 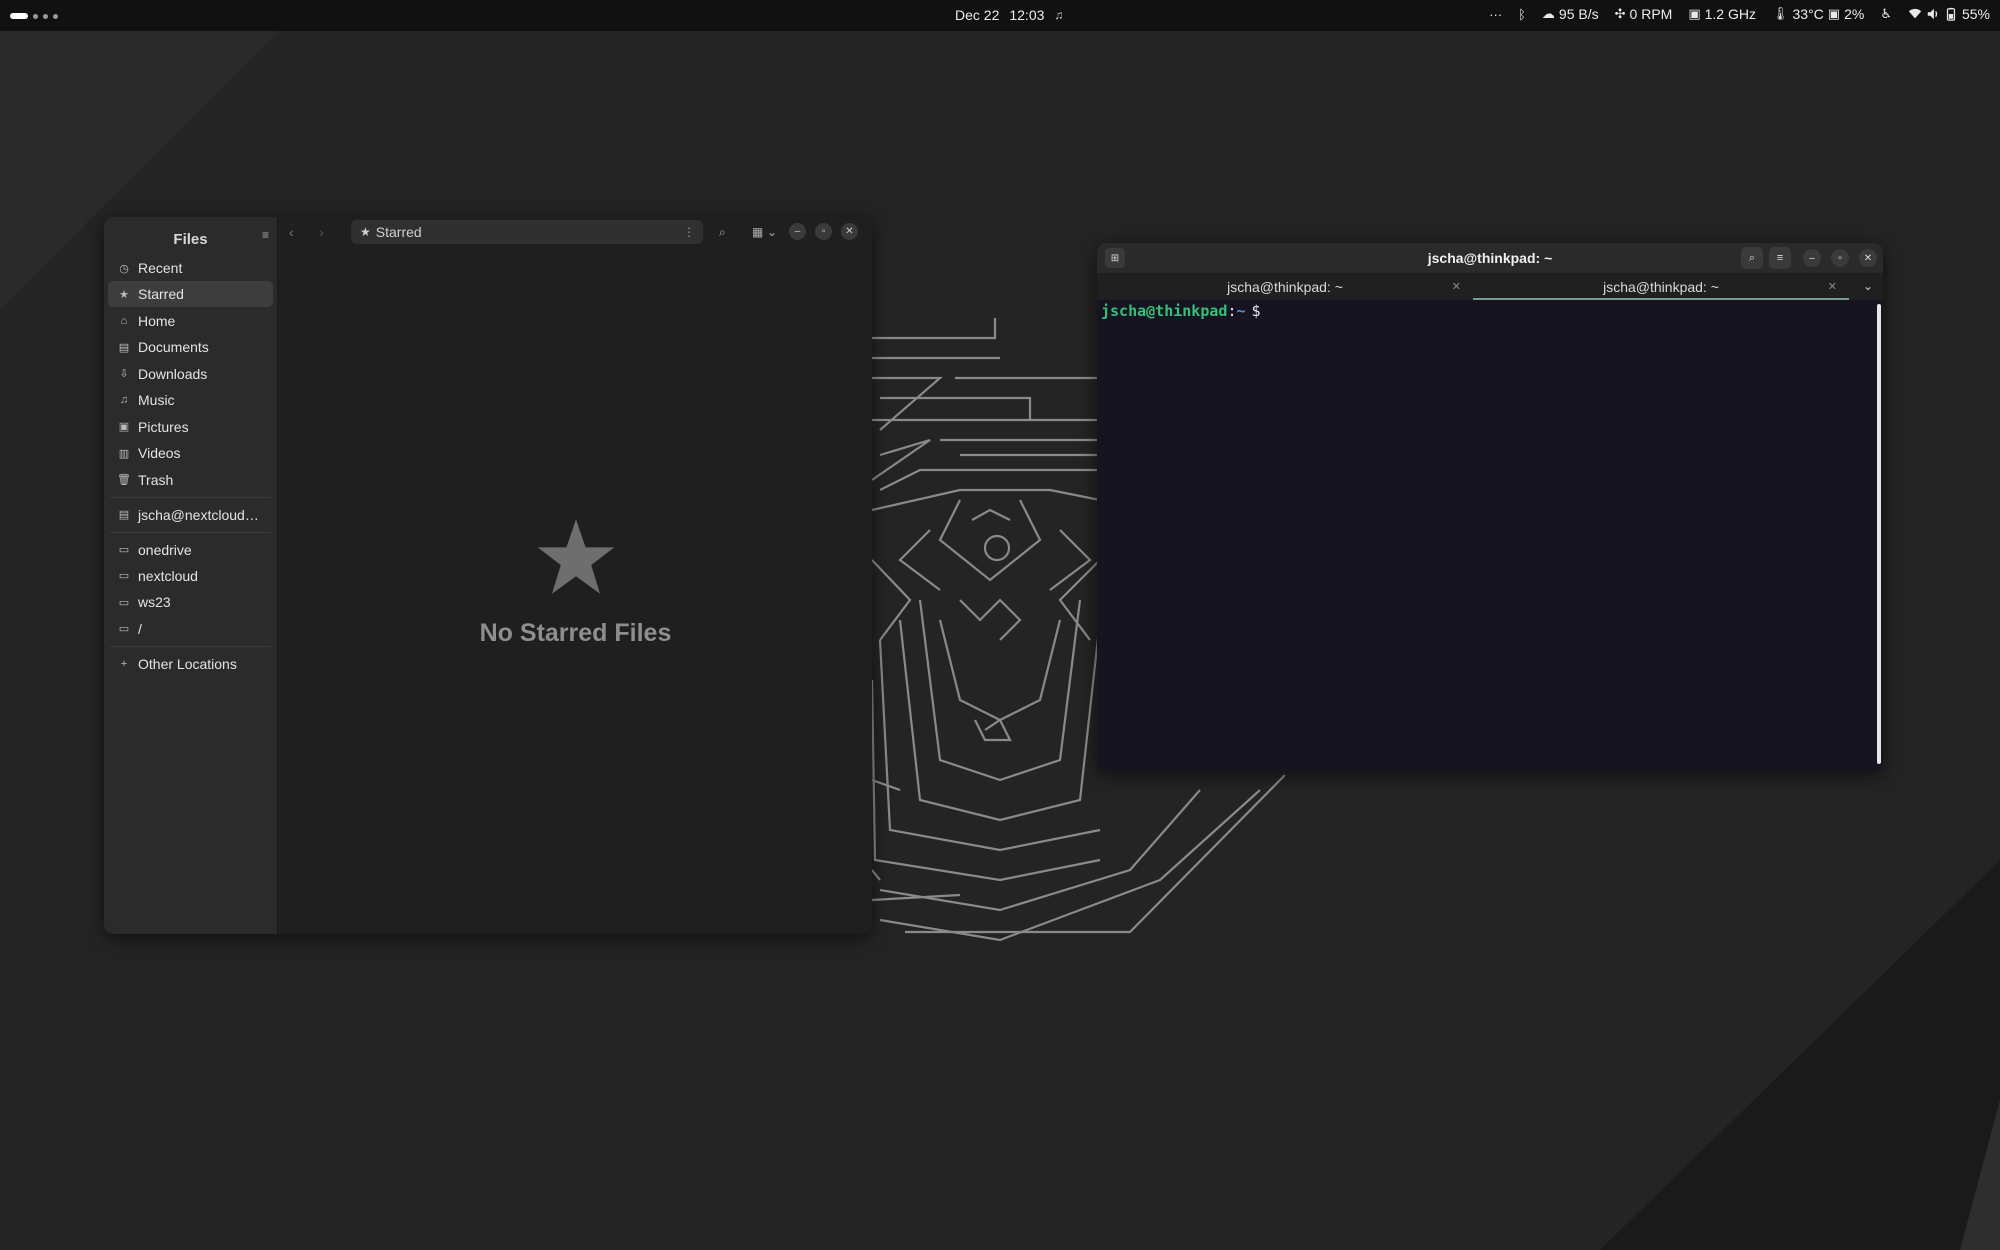 What do you see at coordinates (163, 426) in the screenshot?
I see `sidebar-item-label: Pictures` at bounding box center [163, 426].